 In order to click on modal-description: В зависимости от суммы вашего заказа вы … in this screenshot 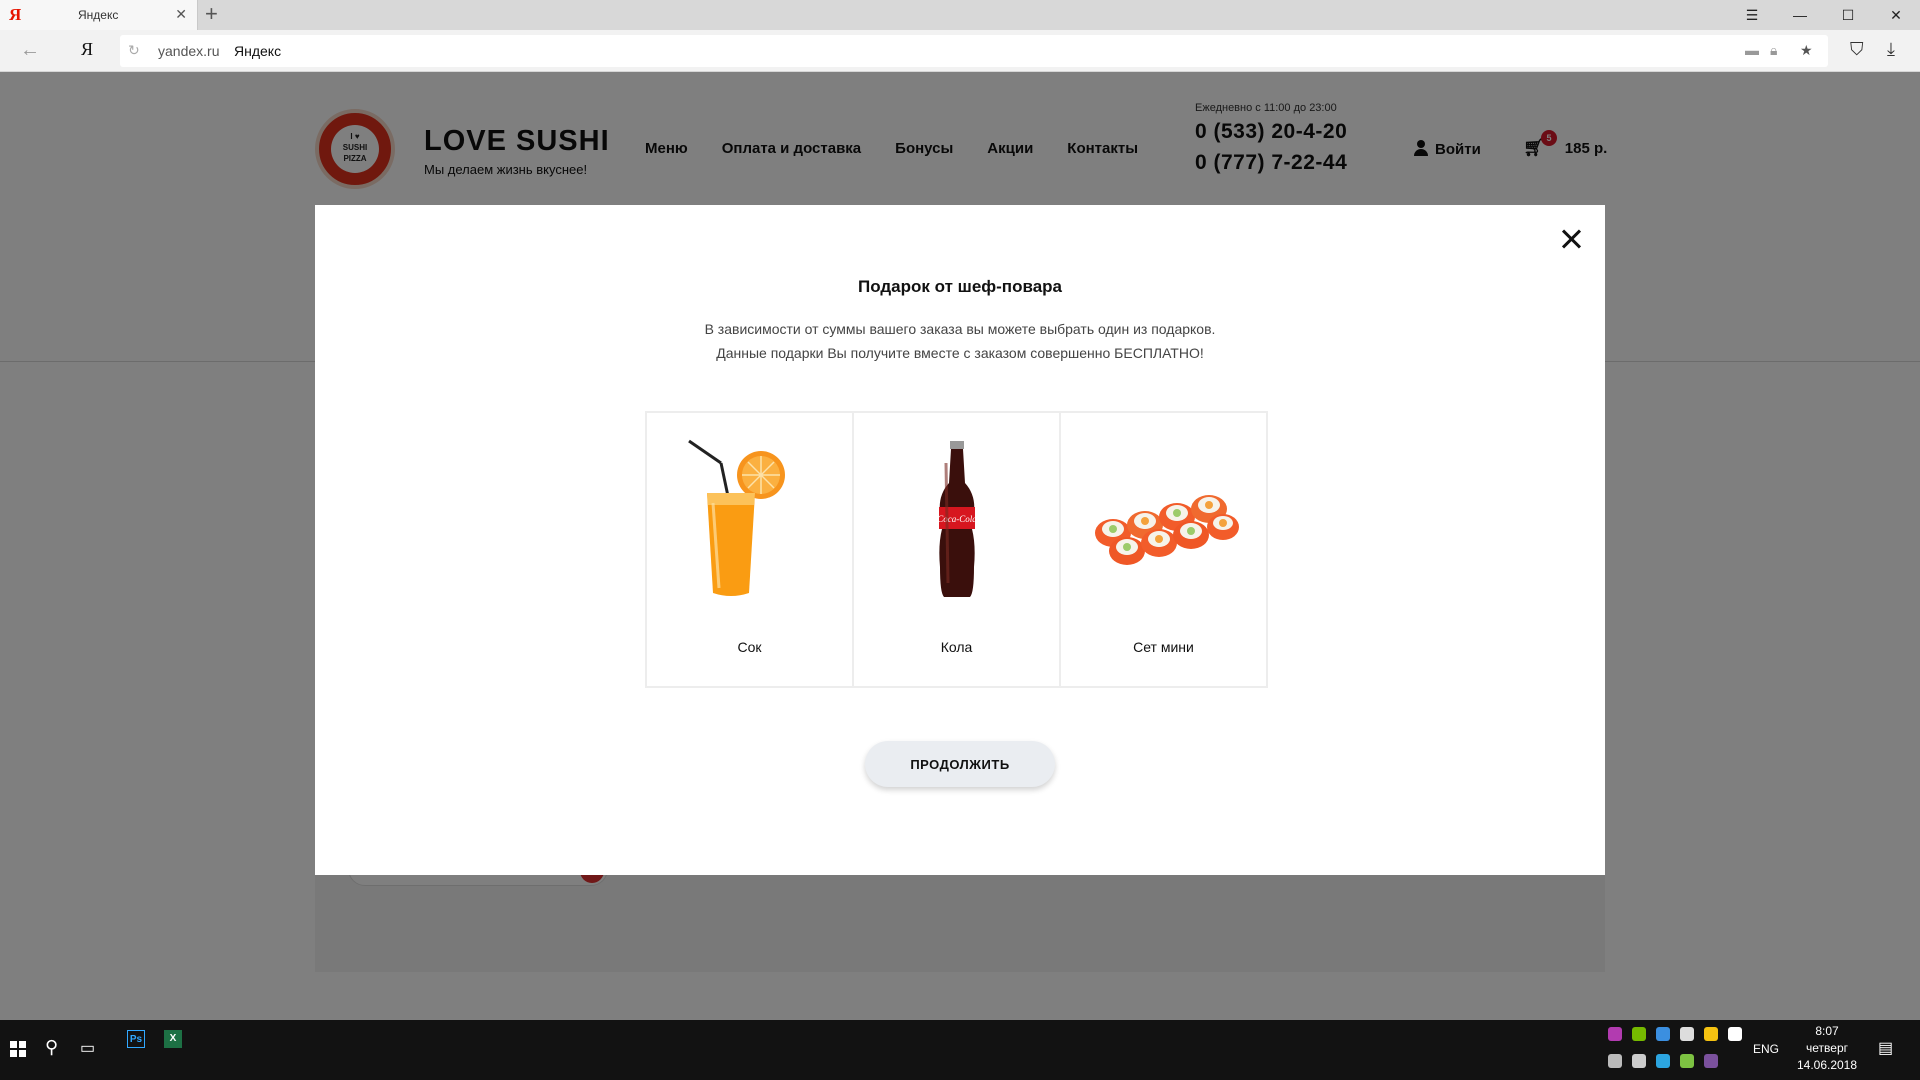, I will do `click(960, 341)`.